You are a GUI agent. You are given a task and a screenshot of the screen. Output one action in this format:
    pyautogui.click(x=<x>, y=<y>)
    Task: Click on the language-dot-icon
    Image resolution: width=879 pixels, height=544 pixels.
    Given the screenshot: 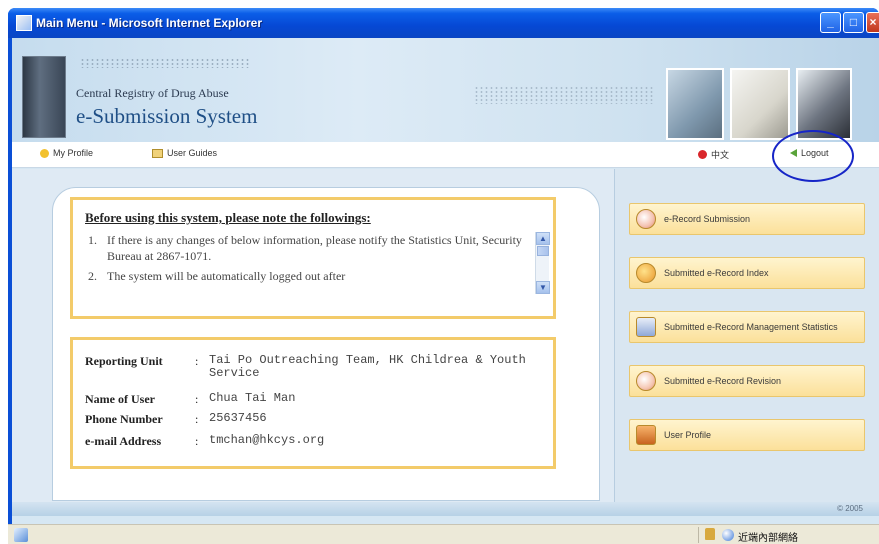 What is the action you would take?
    pyautogui.click(x=702, y=154)
    